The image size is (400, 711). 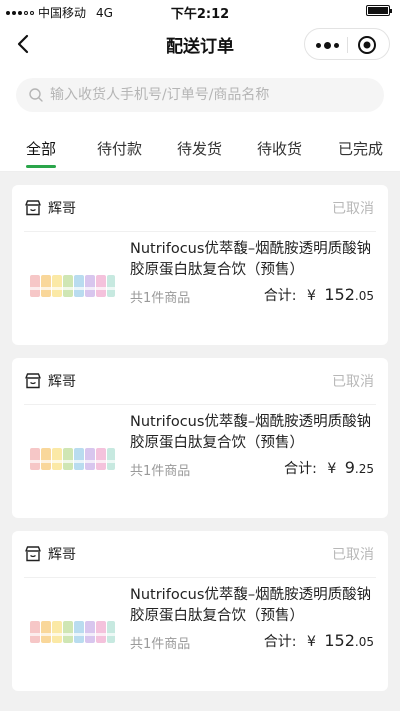 I want to click on capsule-divider, so click(x=347, y=45).